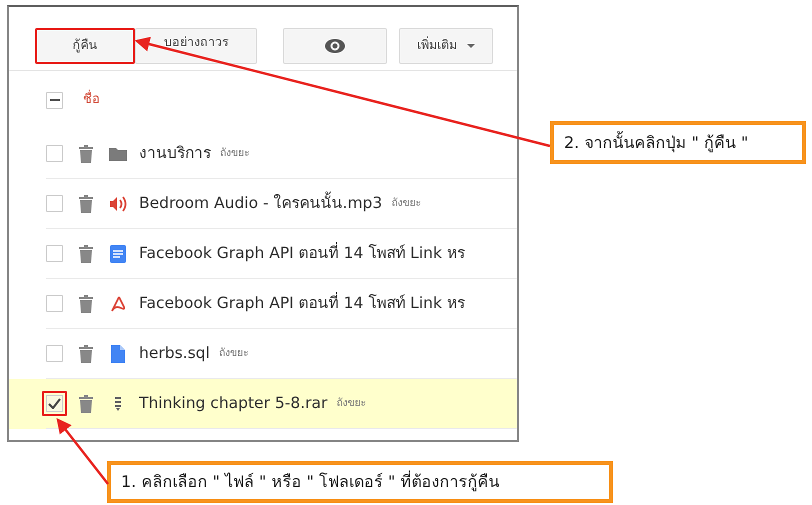 The width and height of the screenshot is (812, 505). Describe the element at coordinates (91, 100) in the screenshot. I see `column-header: ชื่อ` at that location.